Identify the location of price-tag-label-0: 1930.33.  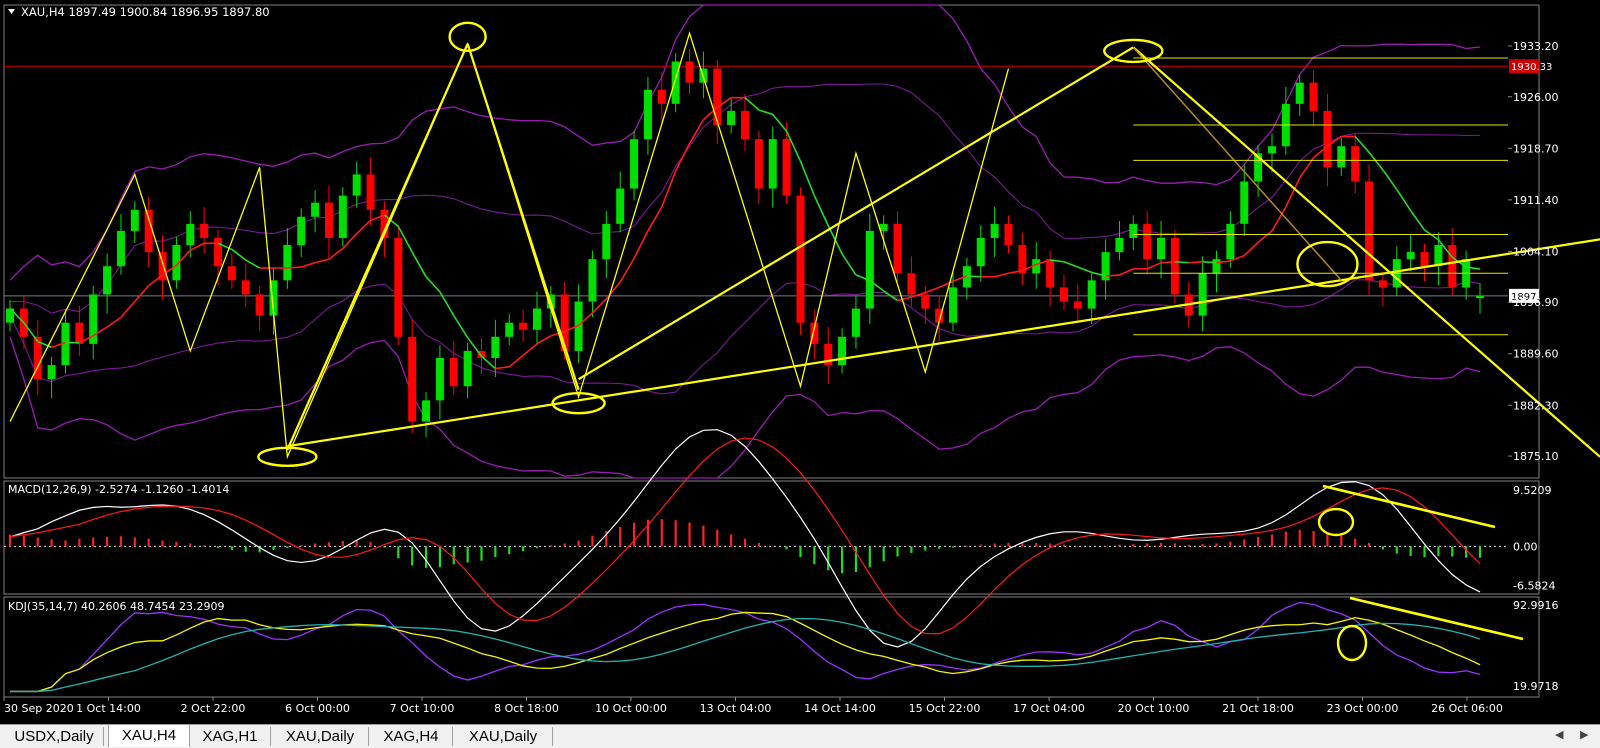
(1531, 67).